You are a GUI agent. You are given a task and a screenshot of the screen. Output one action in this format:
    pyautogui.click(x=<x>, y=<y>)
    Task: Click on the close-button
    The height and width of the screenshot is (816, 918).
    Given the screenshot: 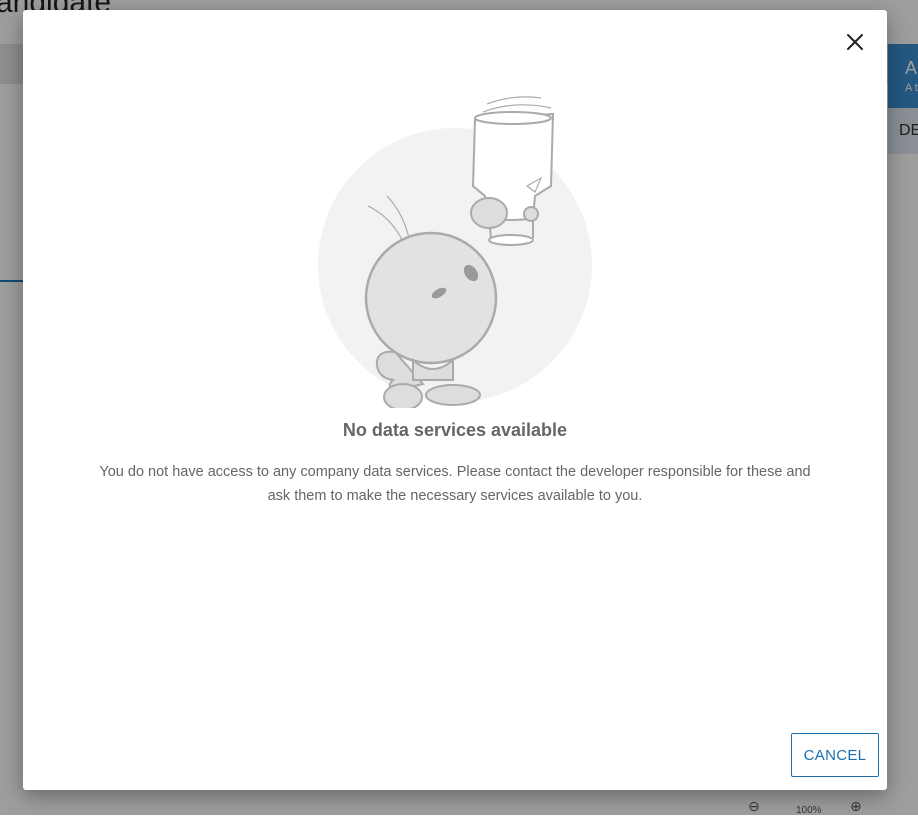 What is the action you would take?
    pyautogui.click(x=855, y=42)
    